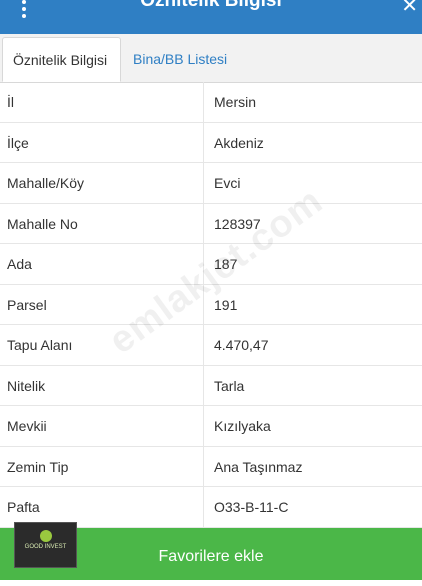 Image resolution: width=422 pixels, height=586 pixels. Describe the element at coordinates (102, 466) in the screenshot. I see `attribute-label: Zemin Tip` at that location.